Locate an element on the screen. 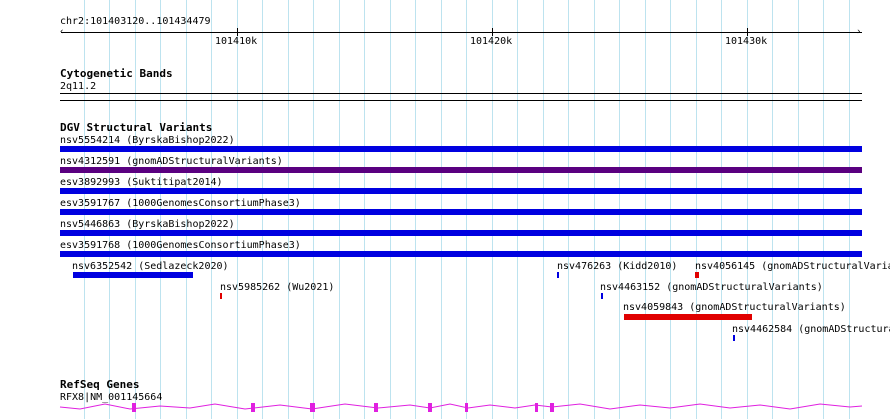 The image size is (890, 419). gene-intron-line is located at coordinates (461, 406).